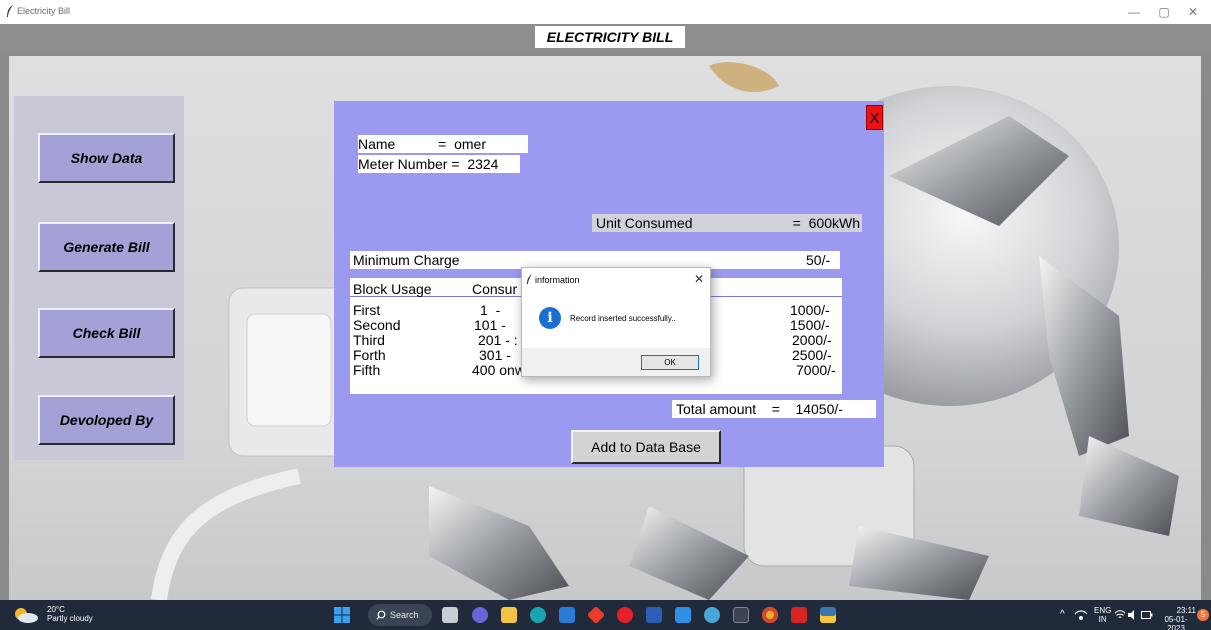 The height and width of the screenshot is (630, 1211). I want to click on search-icon, so click(381, 615).